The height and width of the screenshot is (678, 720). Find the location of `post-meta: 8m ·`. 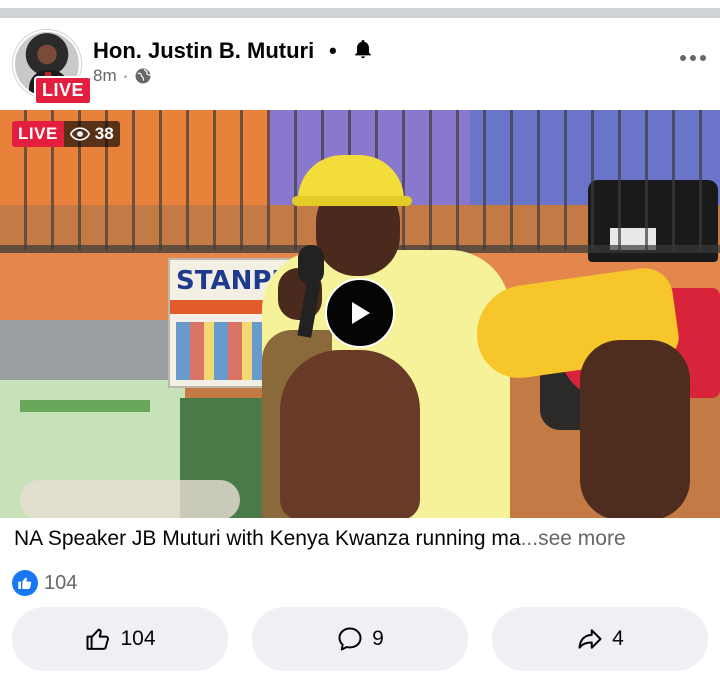

post-meta: 8m · is located at coordinates (122, 76).